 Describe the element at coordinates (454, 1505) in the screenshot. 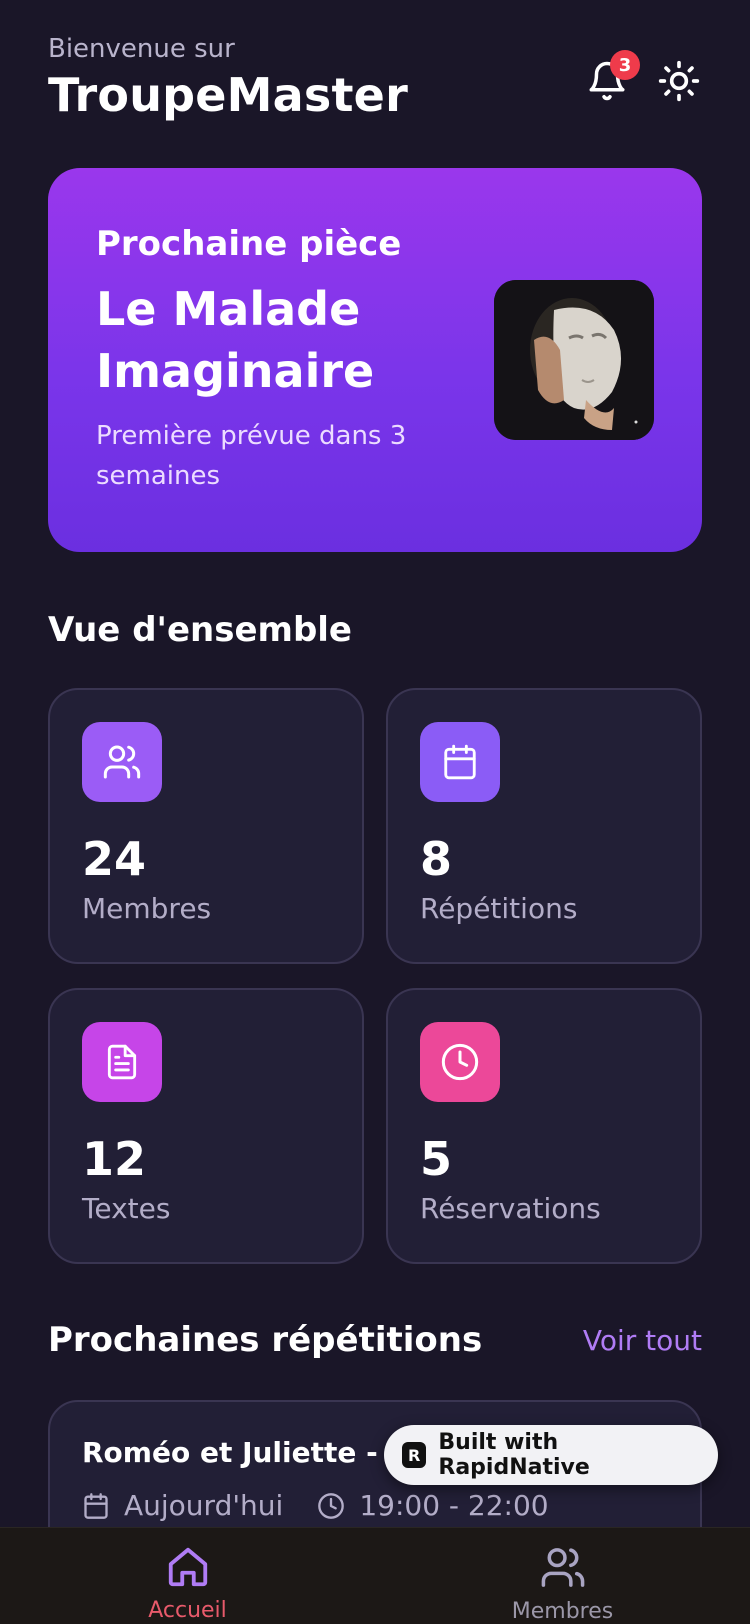

I see `rehearsal-time-text: 19:00 - 22:00` at that location.